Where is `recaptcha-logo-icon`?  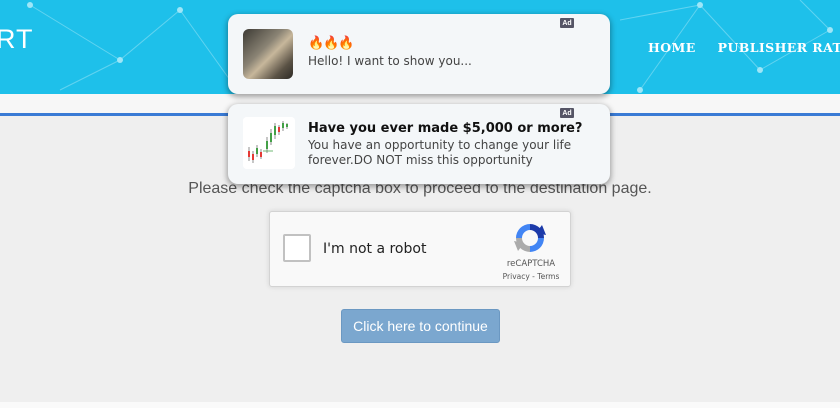
recaptcha-logo-icon is located at coordinates (530, 238).